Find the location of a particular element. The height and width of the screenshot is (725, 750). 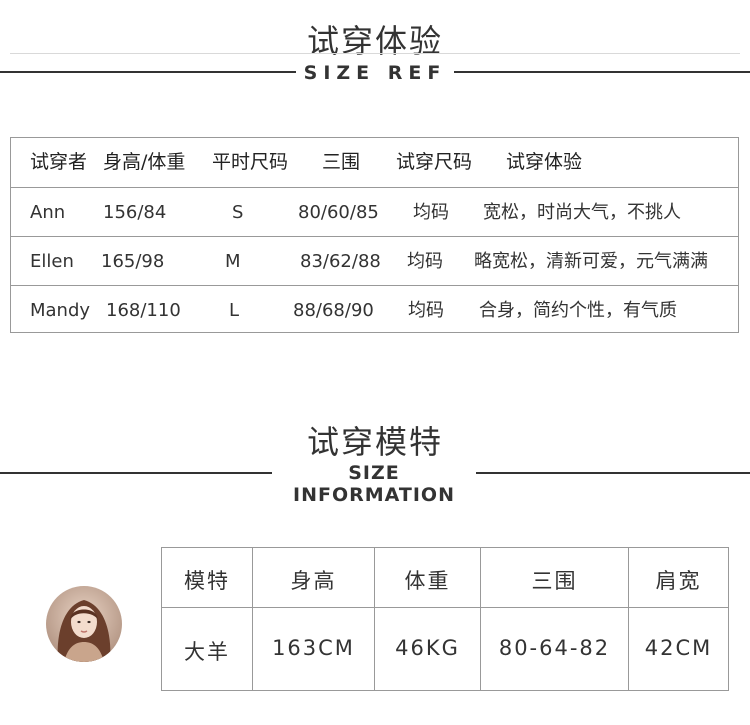

table-cell: 83/62/88 is located at coordinates (340, 261).